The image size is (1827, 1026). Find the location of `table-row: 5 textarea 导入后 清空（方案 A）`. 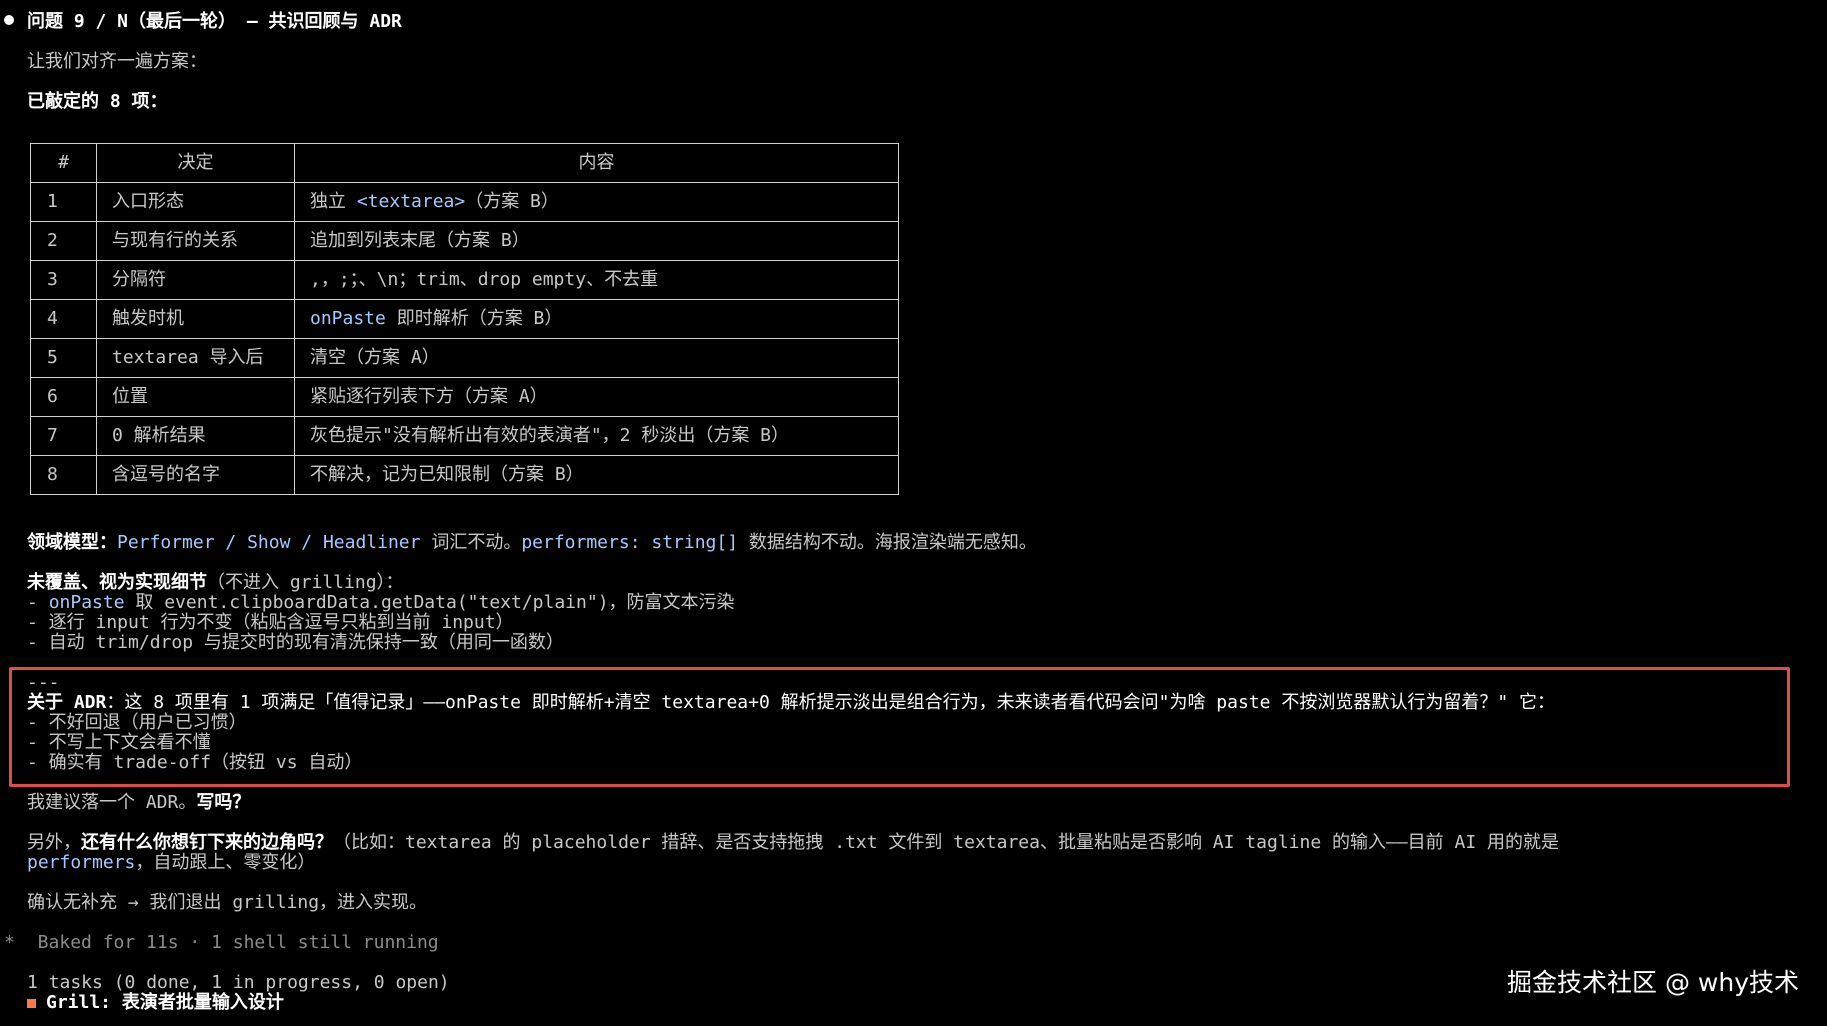

table-row: 5 textarea 导入后 清空（方案 A） is located at coordinates (464, 358).